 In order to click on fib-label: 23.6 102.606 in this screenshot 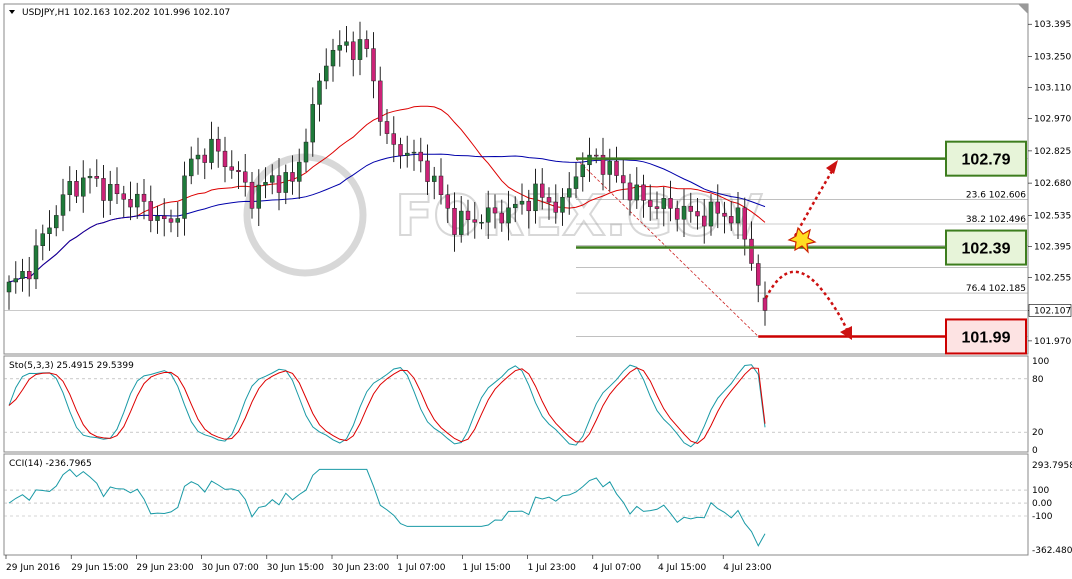, I will do `click(996, 196)`.